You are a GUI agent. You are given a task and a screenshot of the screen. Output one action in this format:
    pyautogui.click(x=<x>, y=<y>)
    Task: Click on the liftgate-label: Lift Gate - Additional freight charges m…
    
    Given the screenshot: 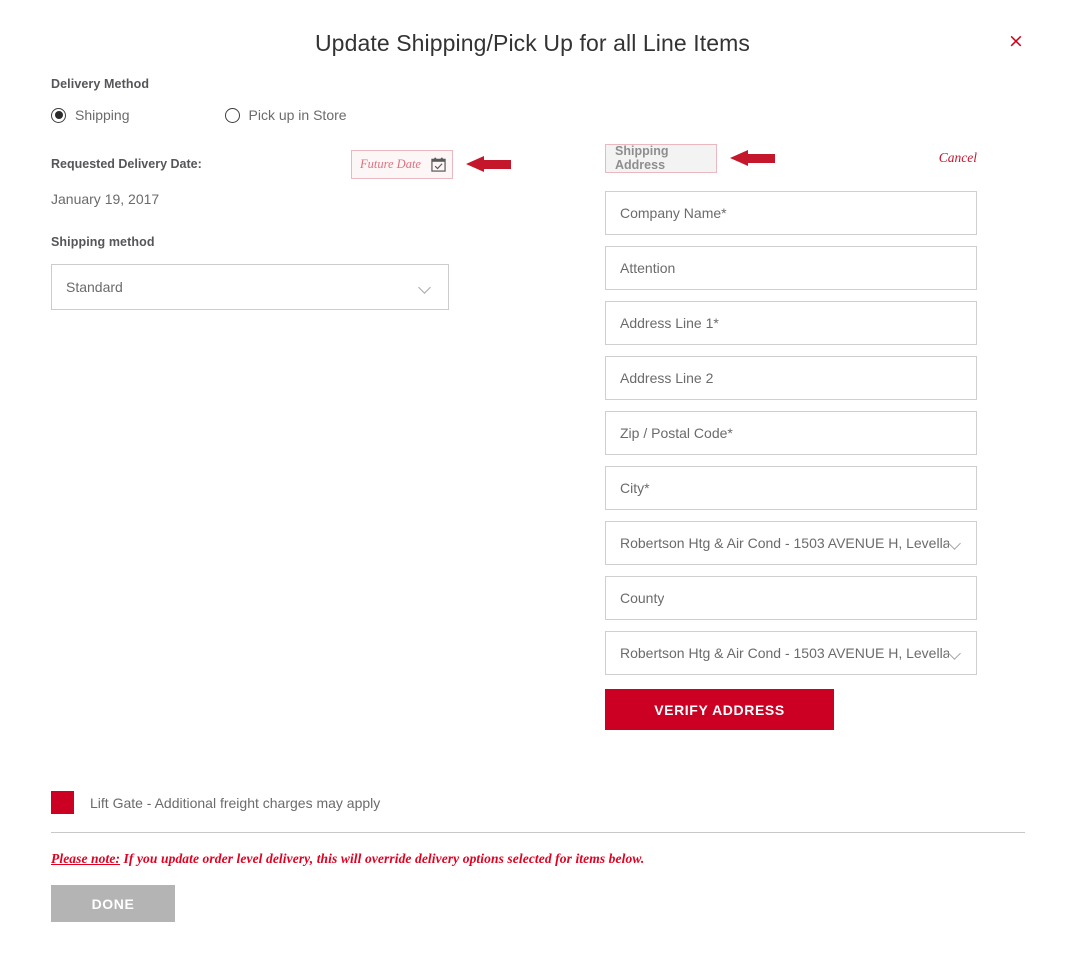 What is the action you would take?
    pyautogui.click(x=235, y=802)
    